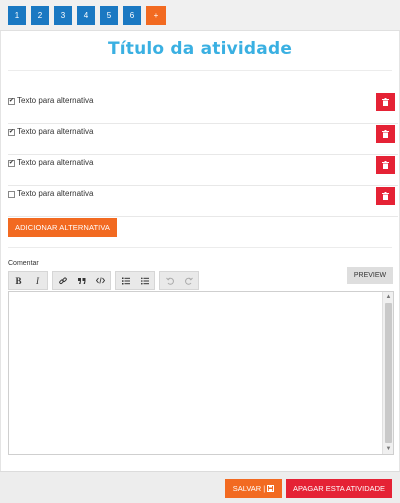 The image size is (400, 503). I want to click on scrollbar-thumb, so click(388, 373).